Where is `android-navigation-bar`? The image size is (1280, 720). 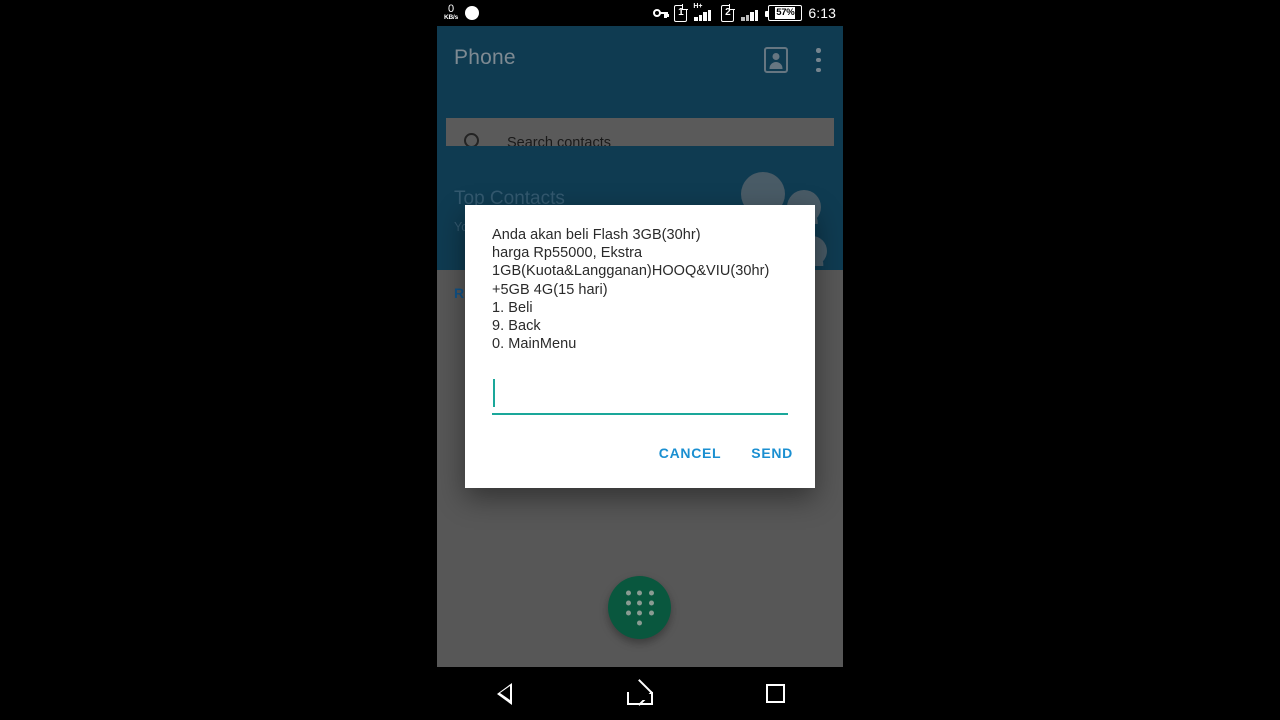 android-navigation-bar is located at coordinates (640, 693).